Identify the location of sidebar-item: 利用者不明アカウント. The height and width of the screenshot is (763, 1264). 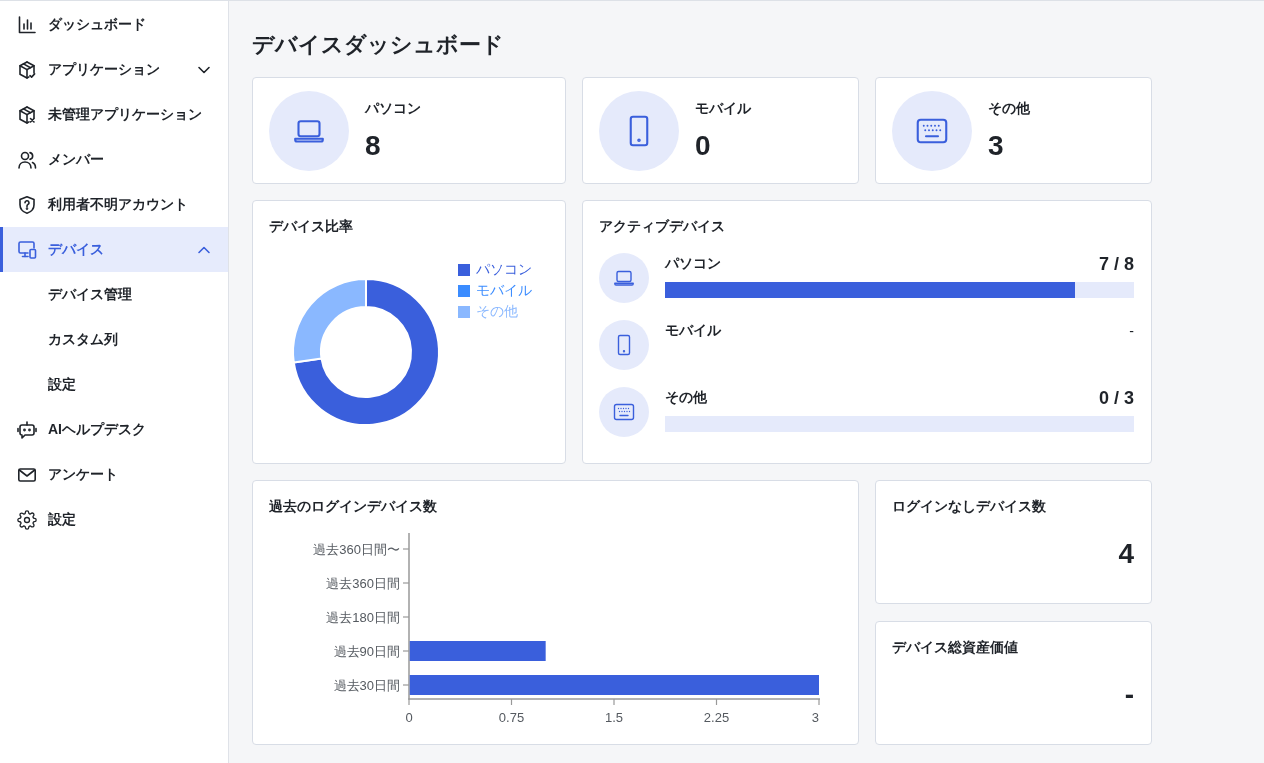
(114, 204).